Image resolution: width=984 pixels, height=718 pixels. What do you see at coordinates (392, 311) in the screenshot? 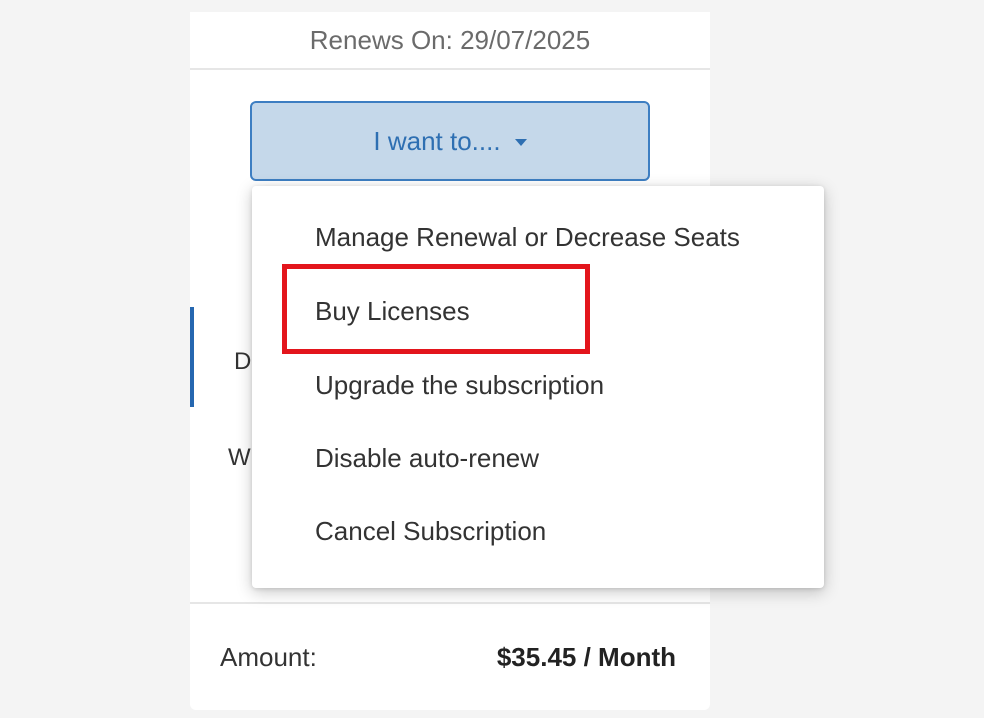
I see `menu-item-buy-licenses: Buy Licenses` at bounding box center [392, 311].